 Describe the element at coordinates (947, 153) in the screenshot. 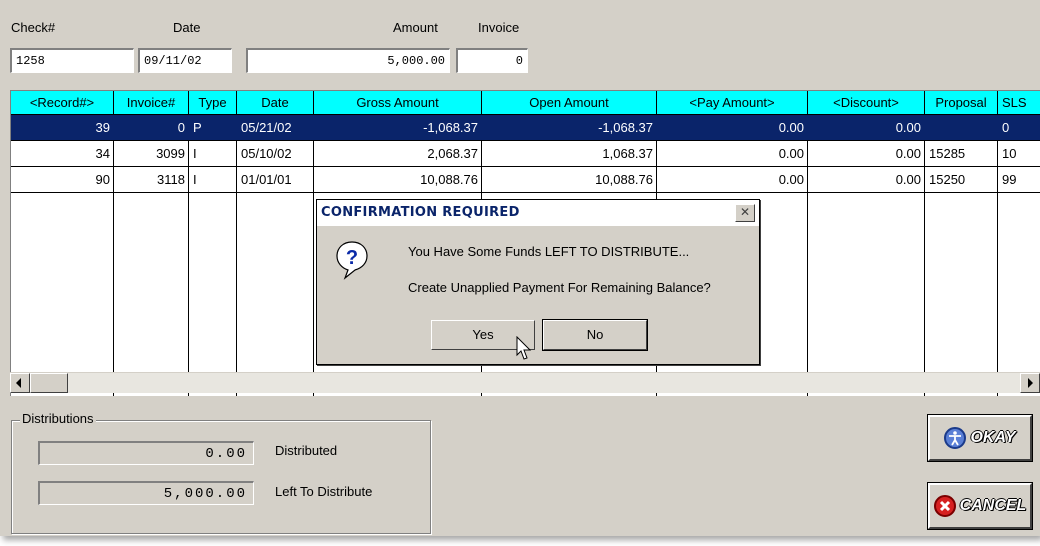

I see `cell-proposal: 15285` at that location.